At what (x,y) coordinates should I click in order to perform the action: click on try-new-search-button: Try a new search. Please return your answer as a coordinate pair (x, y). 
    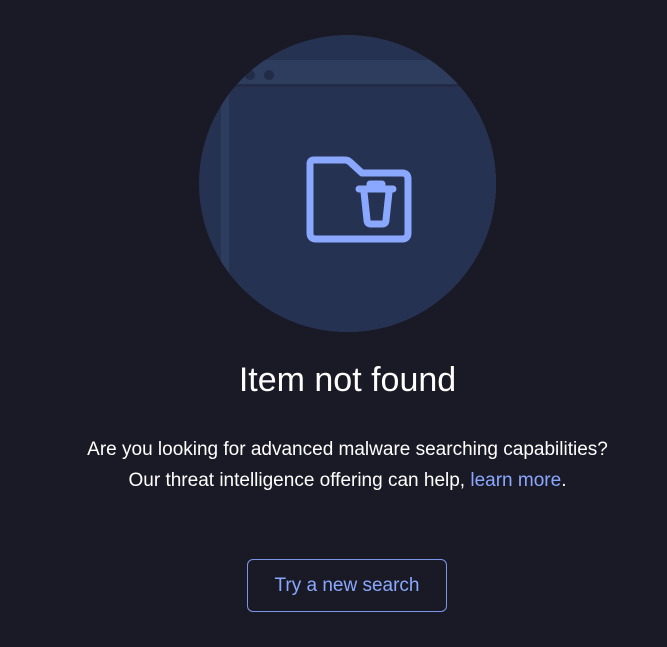
    Looking at the image, I should click on (347, 585).